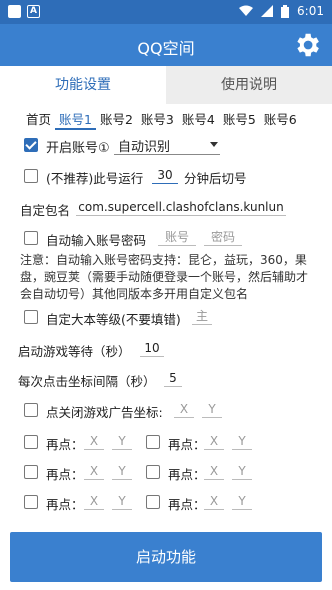  Describe the element at coordinates (202, 316) in the screenshot. I see `level-input: 主` at that location.